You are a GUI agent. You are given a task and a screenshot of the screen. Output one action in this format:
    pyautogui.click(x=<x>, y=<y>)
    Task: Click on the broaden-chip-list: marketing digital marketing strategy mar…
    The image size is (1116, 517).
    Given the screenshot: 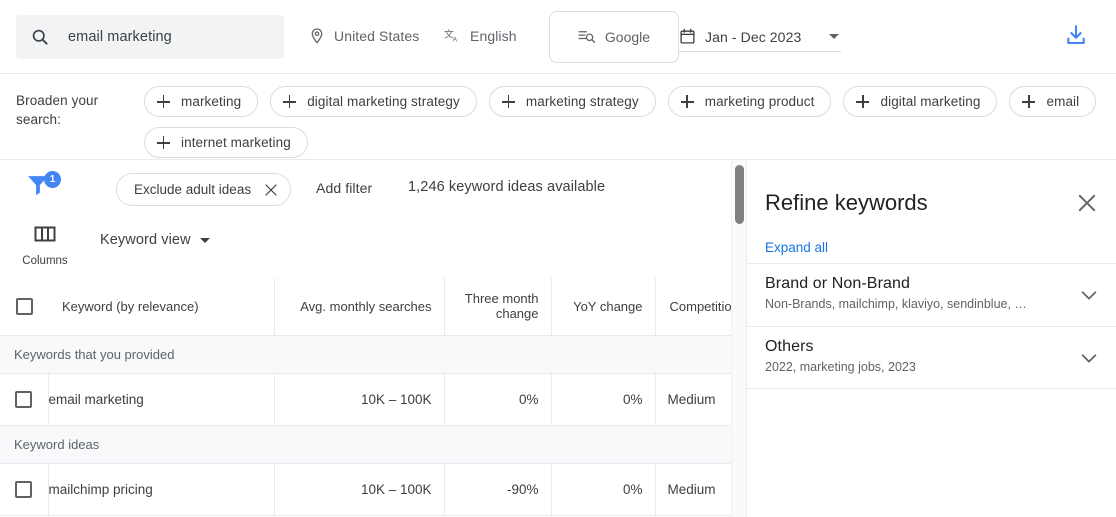 What is the action you would take?
    pyautogui.click(x=624, y=122)
    